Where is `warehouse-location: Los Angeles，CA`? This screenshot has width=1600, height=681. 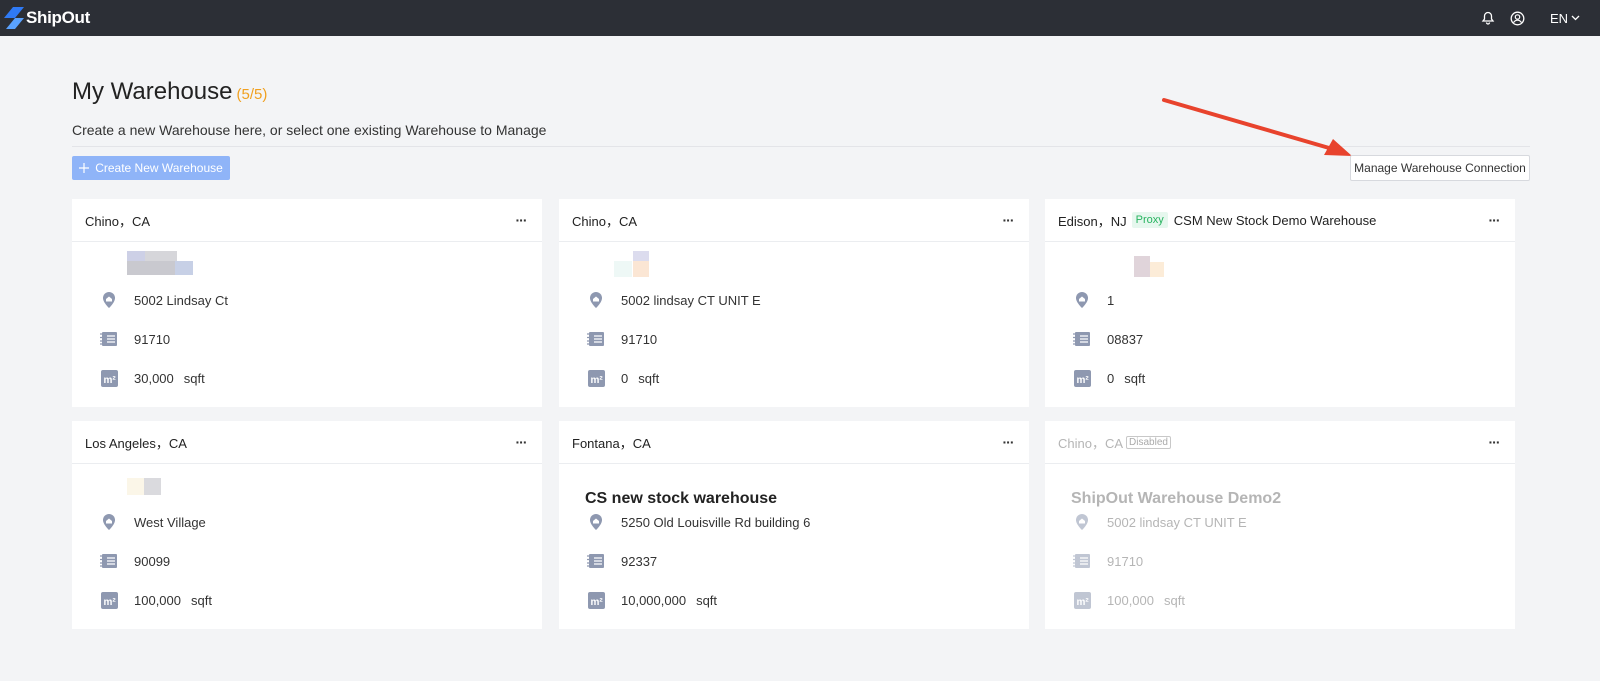 warehouse-location: Los Angeles，CA is located at coordinates (136, 443).